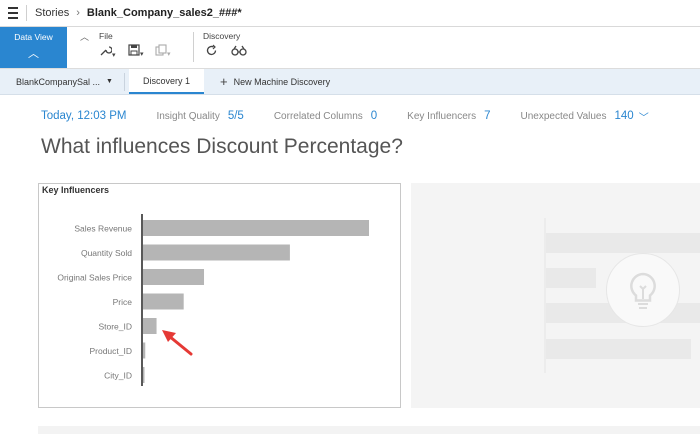 The height and width of the screenshot is (434, 700). Describe the element at coordinates (193, 47) in the screenshot. I see `toolbar-divider` at that location.